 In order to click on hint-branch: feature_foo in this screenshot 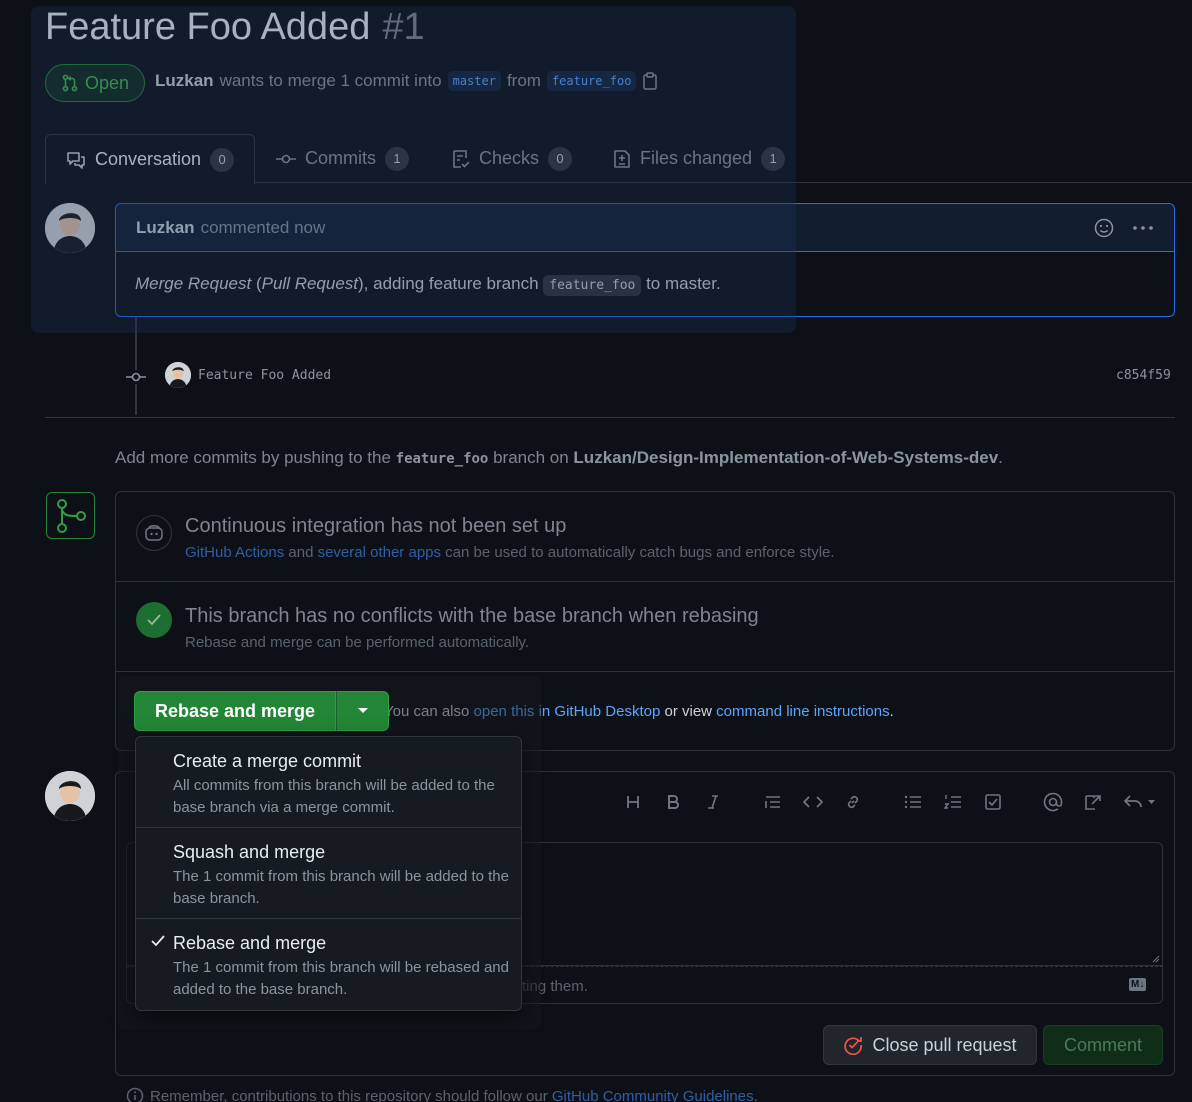, I will do `click(442, 459)`.